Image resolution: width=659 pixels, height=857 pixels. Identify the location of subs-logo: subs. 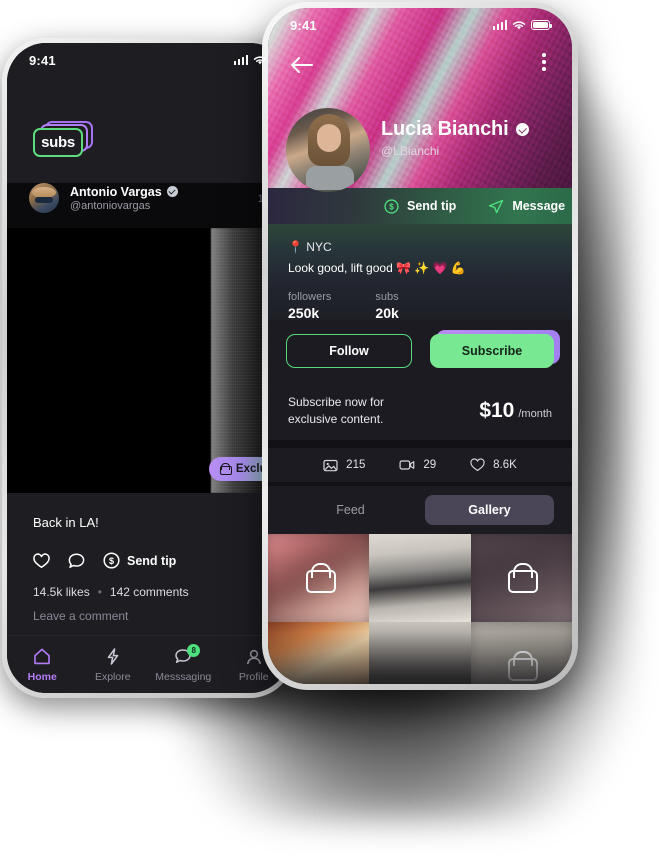
(64, 139).